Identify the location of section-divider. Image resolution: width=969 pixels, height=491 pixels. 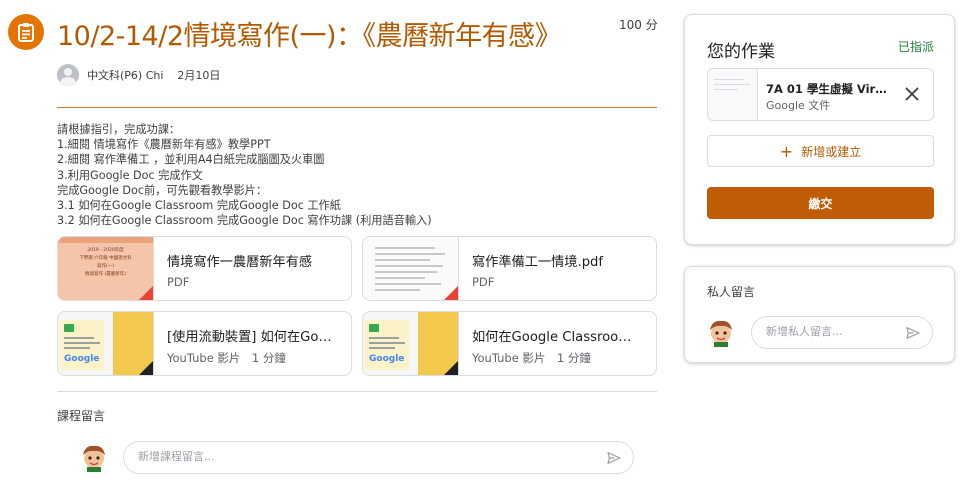
(357, 391).